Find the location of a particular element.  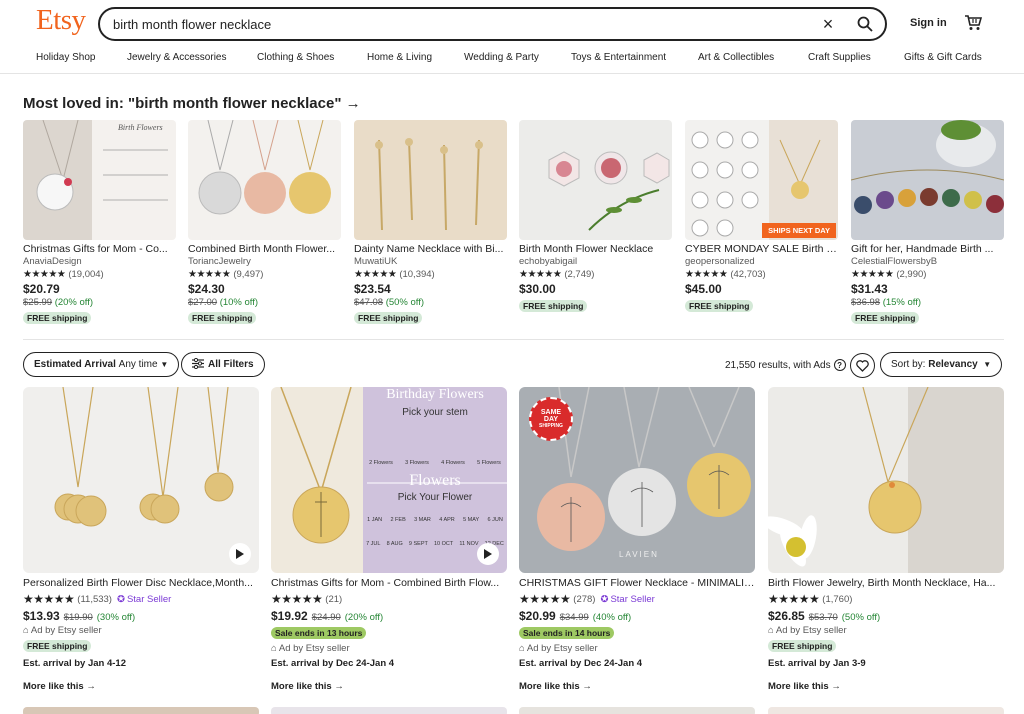

arrival-estimate: Est. arrival by Dec 24-Jan 4 is located at coordinates (333, 663).